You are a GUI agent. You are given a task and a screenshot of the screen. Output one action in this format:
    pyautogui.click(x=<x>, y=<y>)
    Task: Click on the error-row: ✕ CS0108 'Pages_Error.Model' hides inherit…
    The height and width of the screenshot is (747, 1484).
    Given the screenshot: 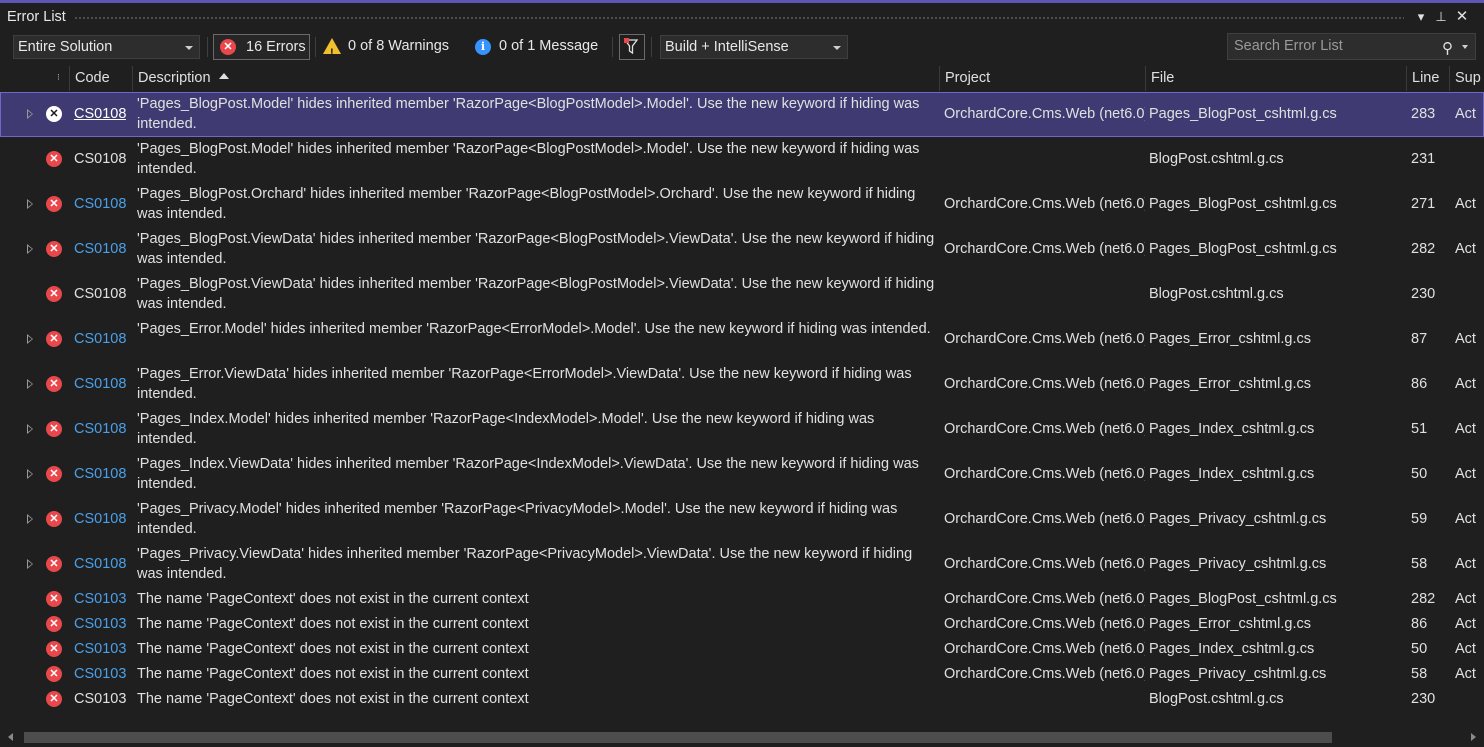 What is the action you would take?
    pyautogui.click(x=742, y=339)
    